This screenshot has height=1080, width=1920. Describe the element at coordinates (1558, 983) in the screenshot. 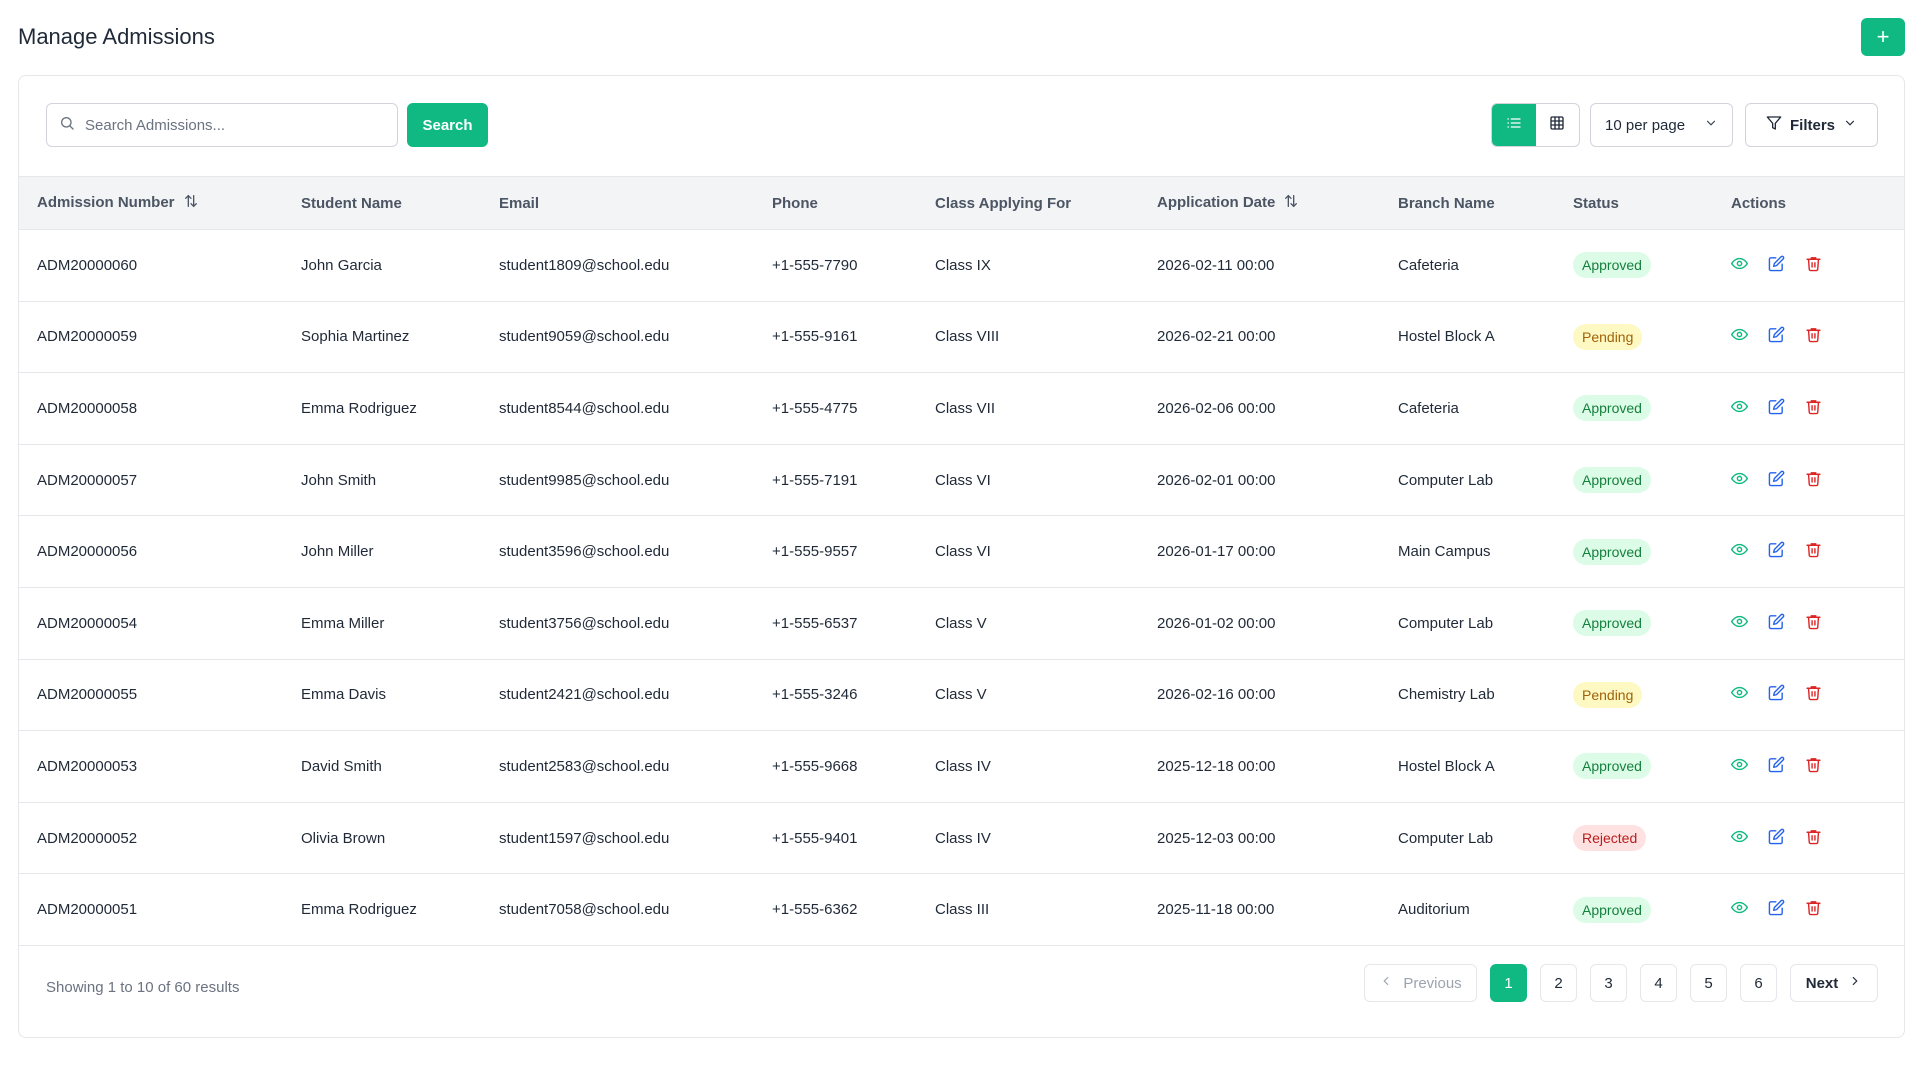

I see `page-button: 2` at that location.